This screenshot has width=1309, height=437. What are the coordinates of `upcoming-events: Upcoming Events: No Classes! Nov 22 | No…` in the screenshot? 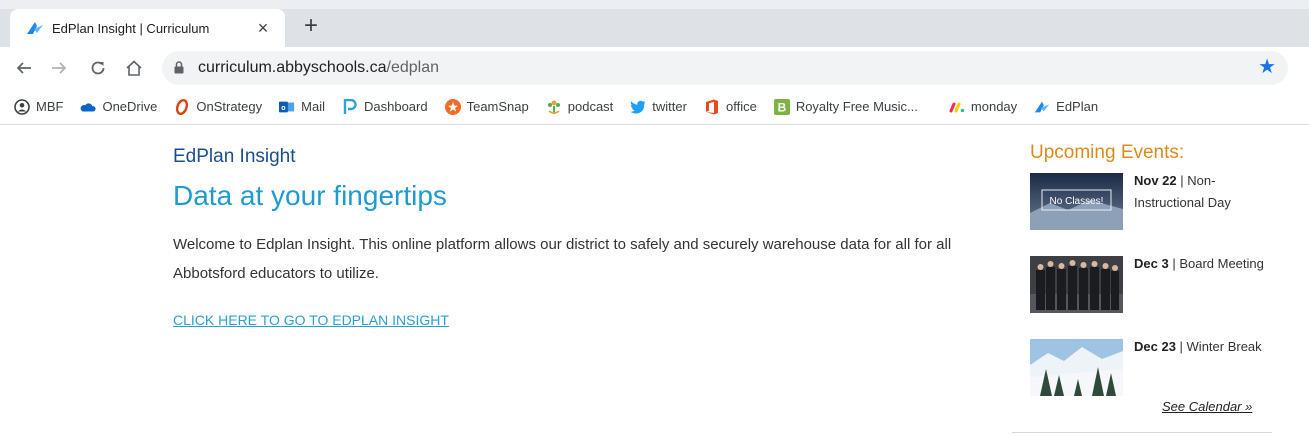 It's located at (1160, 277).